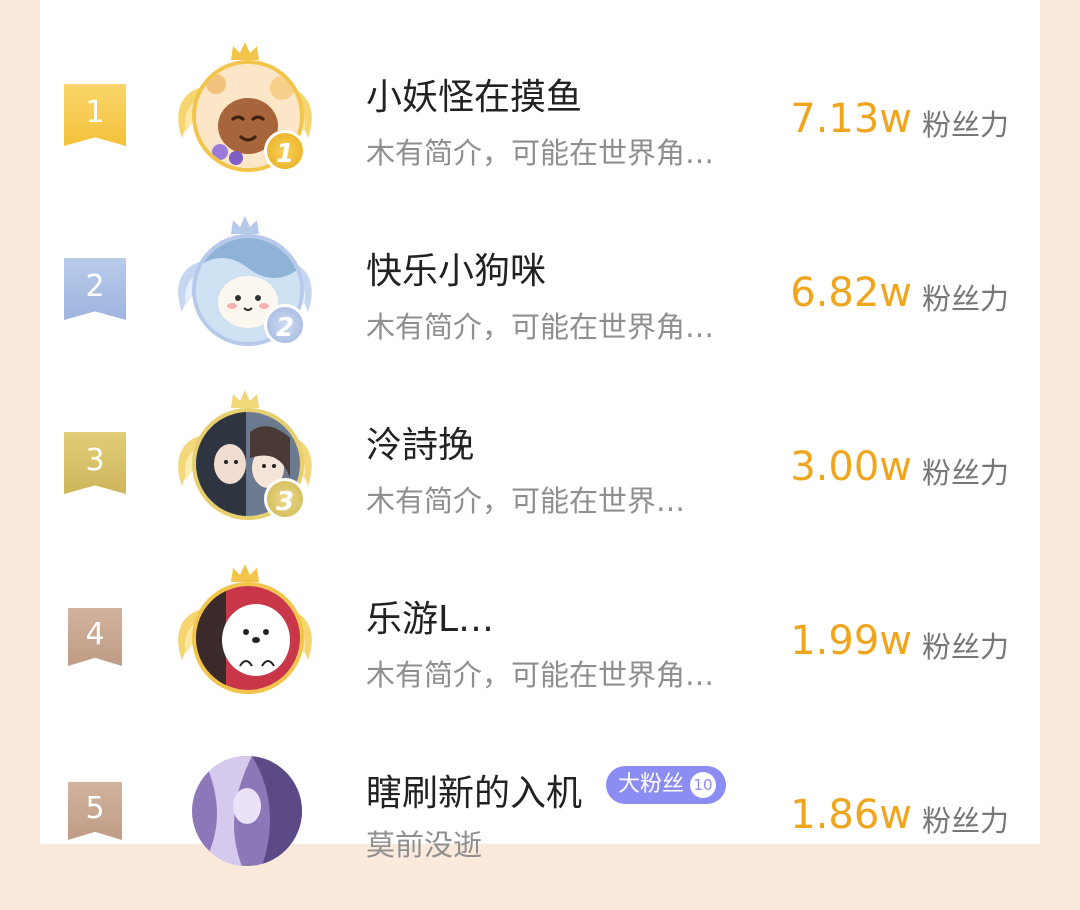 This screenshot has width=1080, height=910. I want to click on big-fan-badge: 大粉丝 10, so click(666, 785).